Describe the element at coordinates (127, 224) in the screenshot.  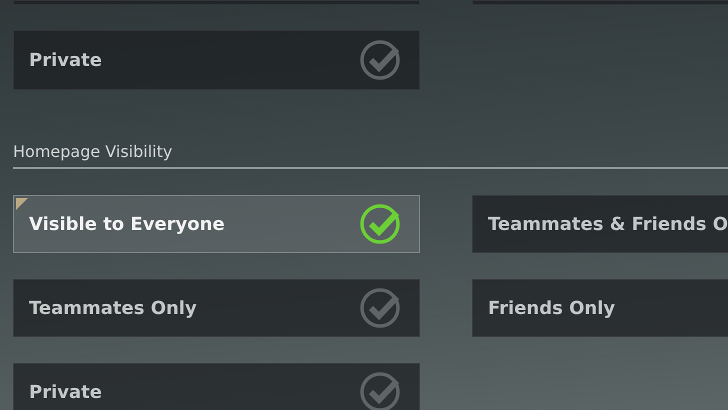
I see `option-label: Visible to Everyone` at that location.